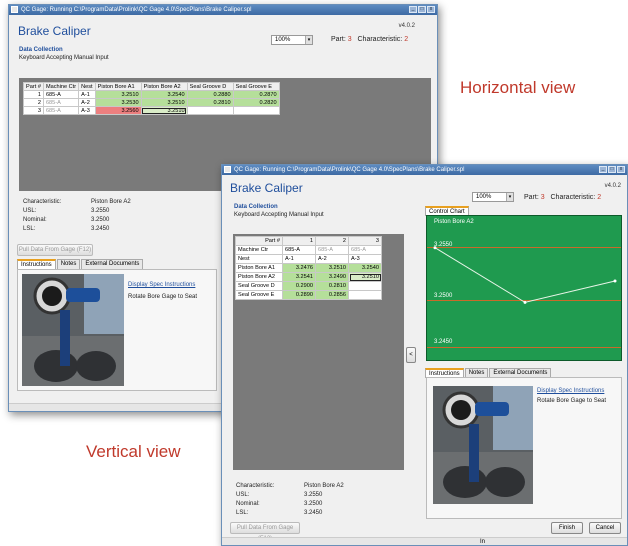 This screenshot has width=628, height=546. What do you see at coordinates (332, 277) in the screenshot?
I see `measurement-cell: 3.2490` at bounding box center [332, 277].